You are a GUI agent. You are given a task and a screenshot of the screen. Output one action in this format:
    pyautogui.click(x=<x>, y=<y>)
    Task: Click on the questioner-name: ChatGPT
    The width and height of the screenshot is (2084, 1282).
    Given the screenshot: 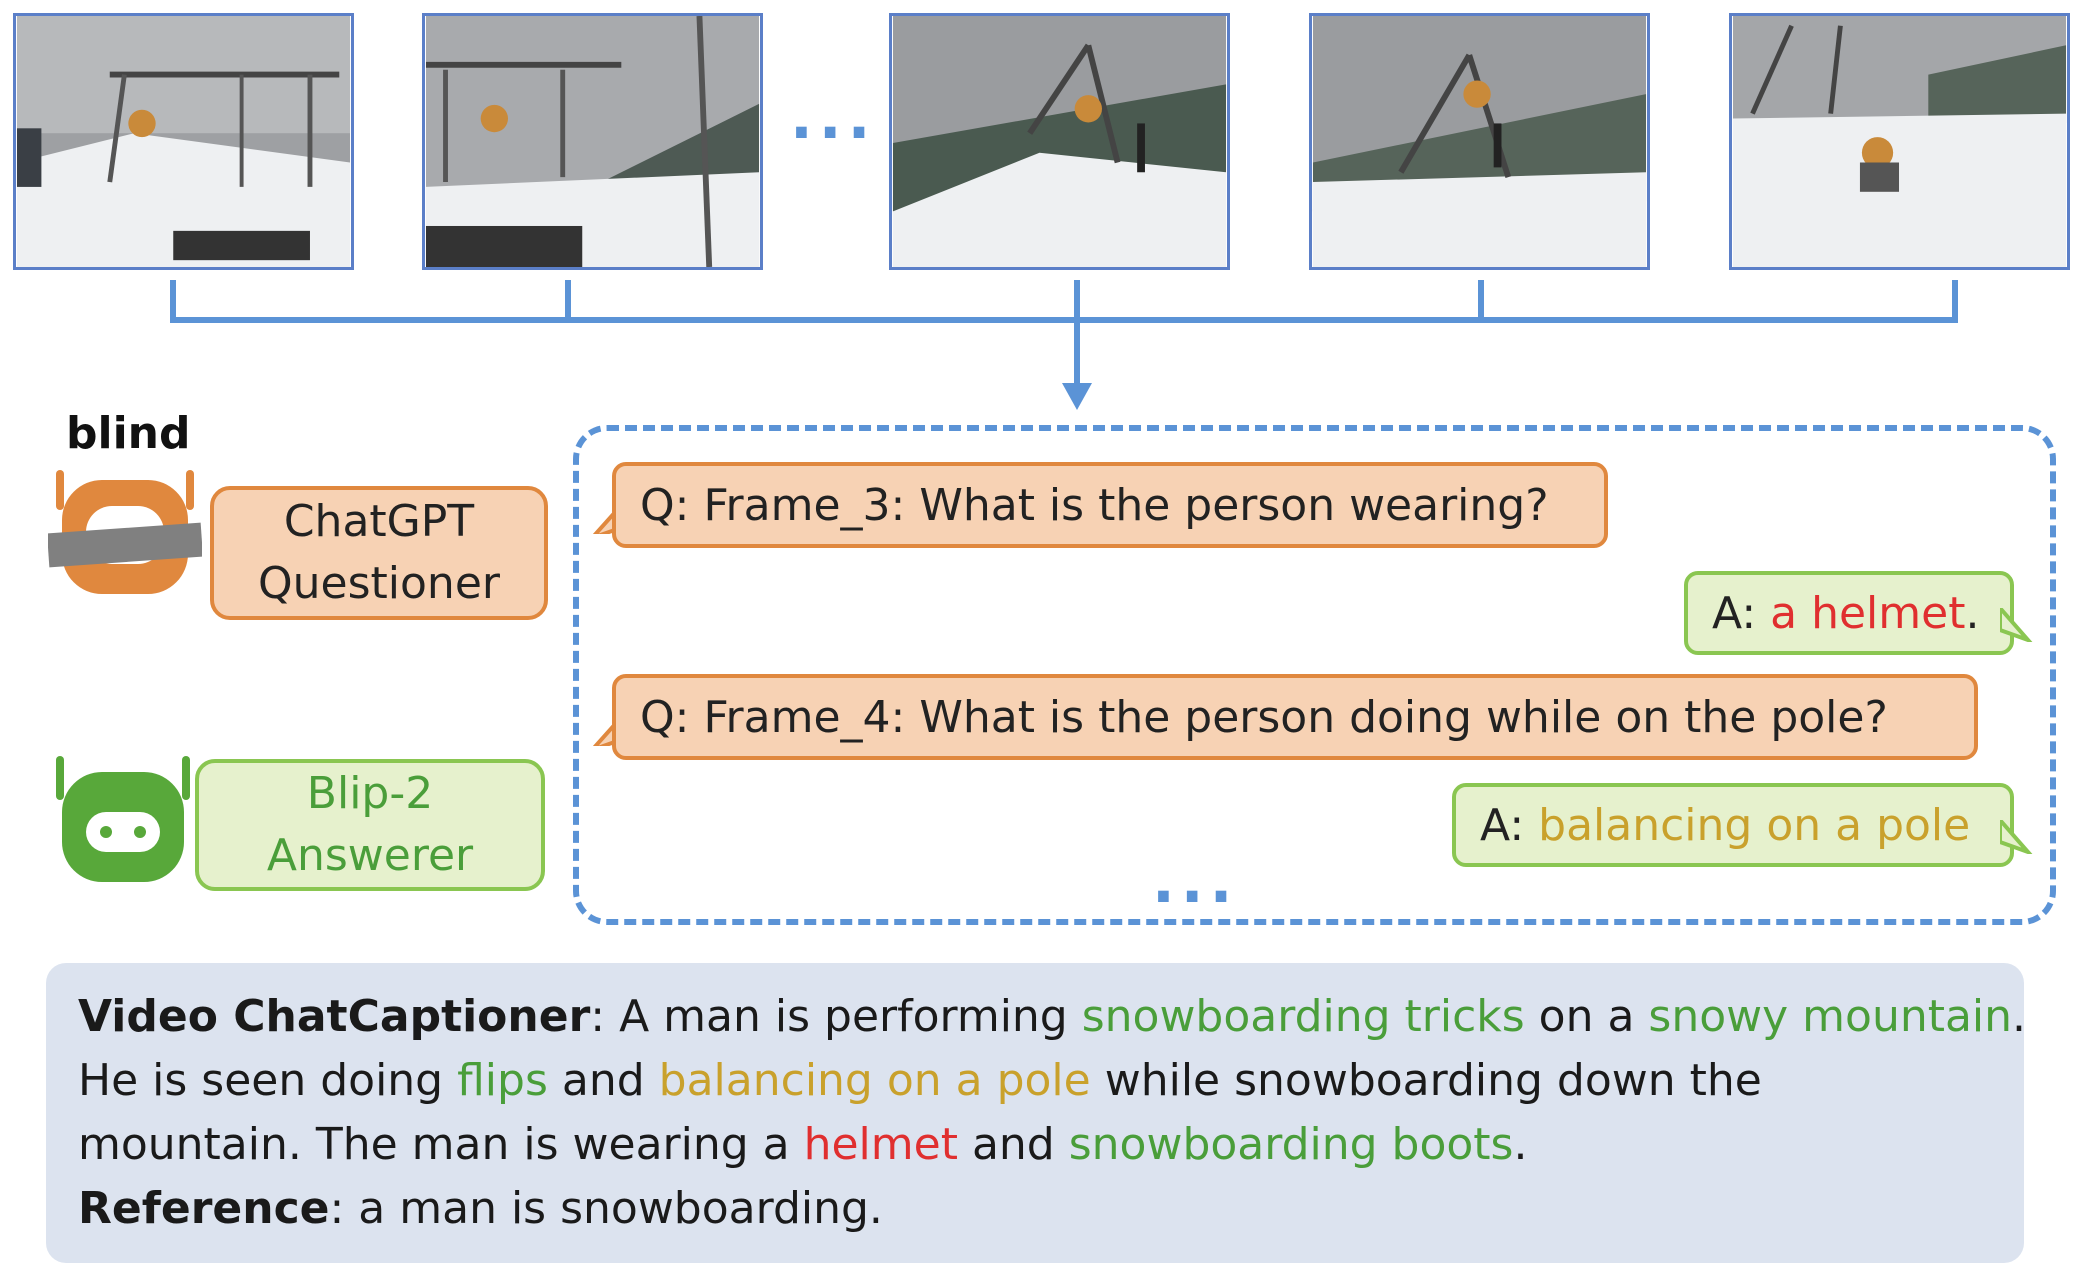 What is the action you would take?
    pyautogui.click(x=379, y=522)
    